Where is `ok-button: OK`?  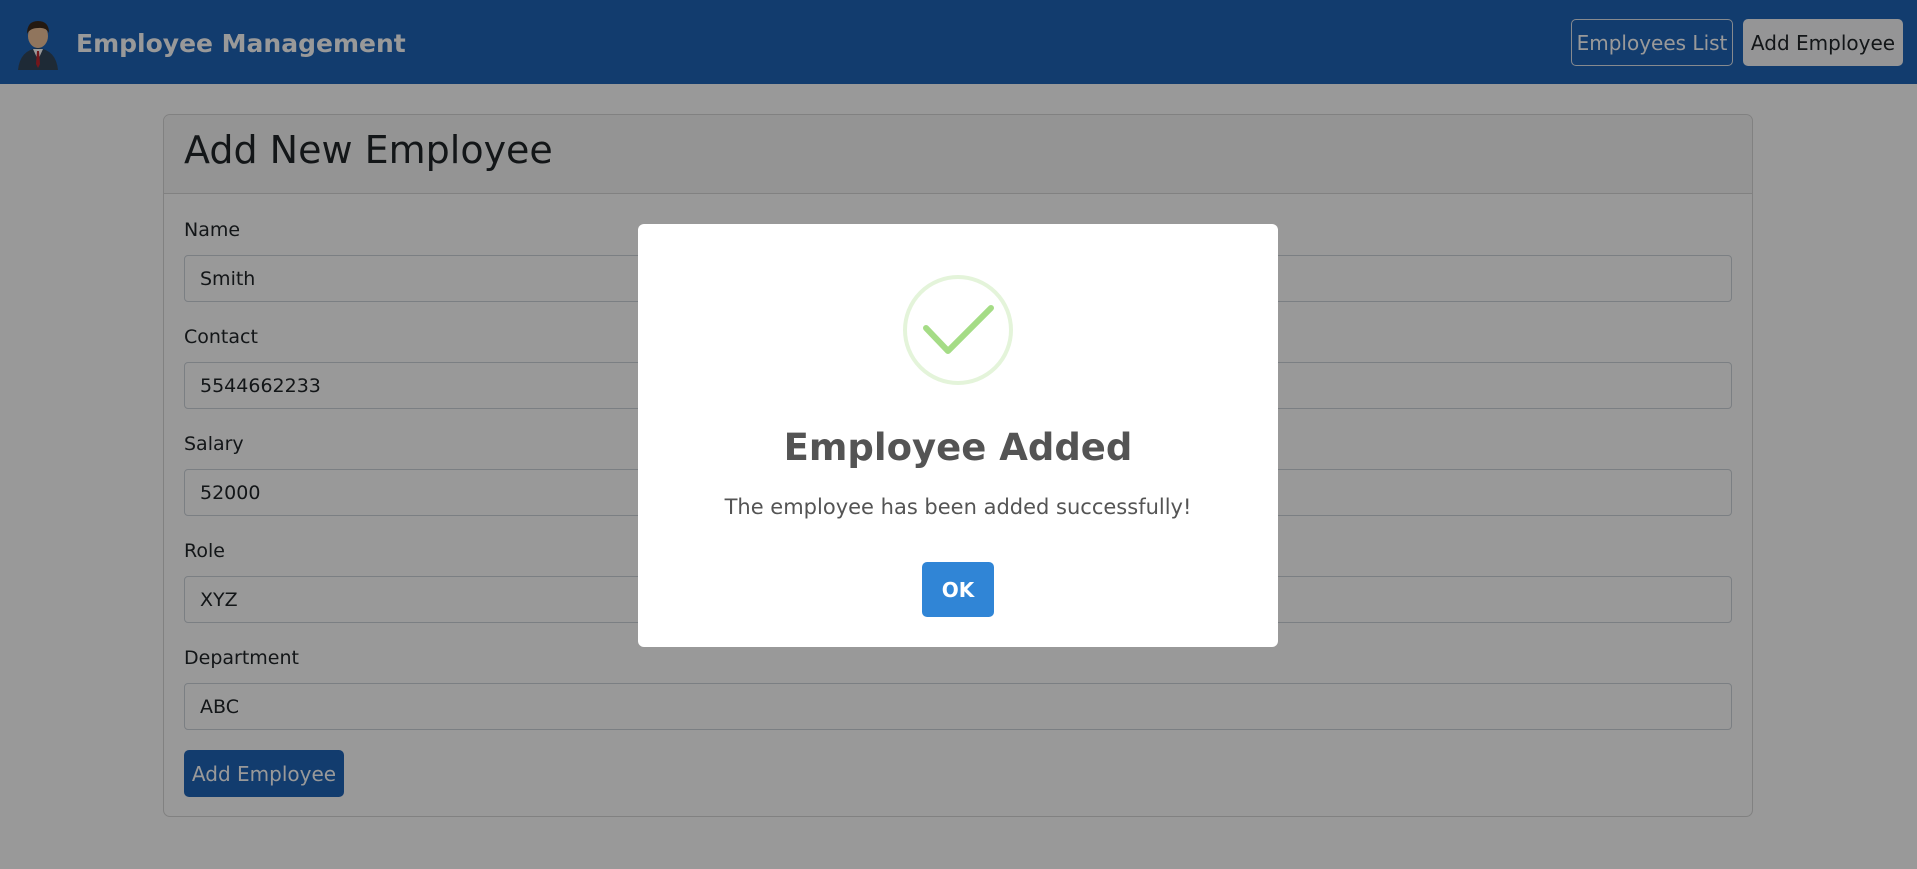 ok-button: OK is located at coordinates (958, 589).